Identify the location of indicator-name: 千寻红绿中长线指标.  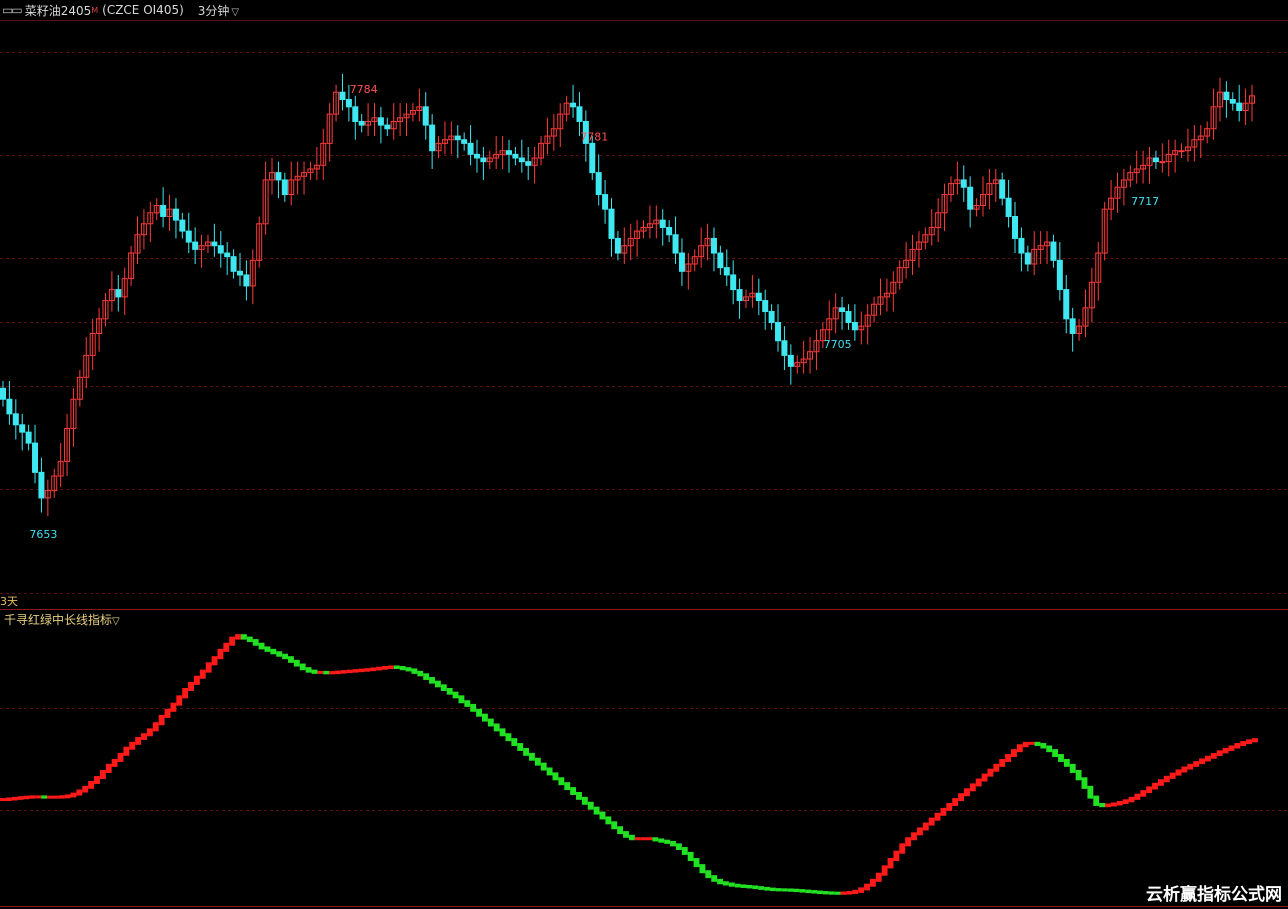
(58, 620).